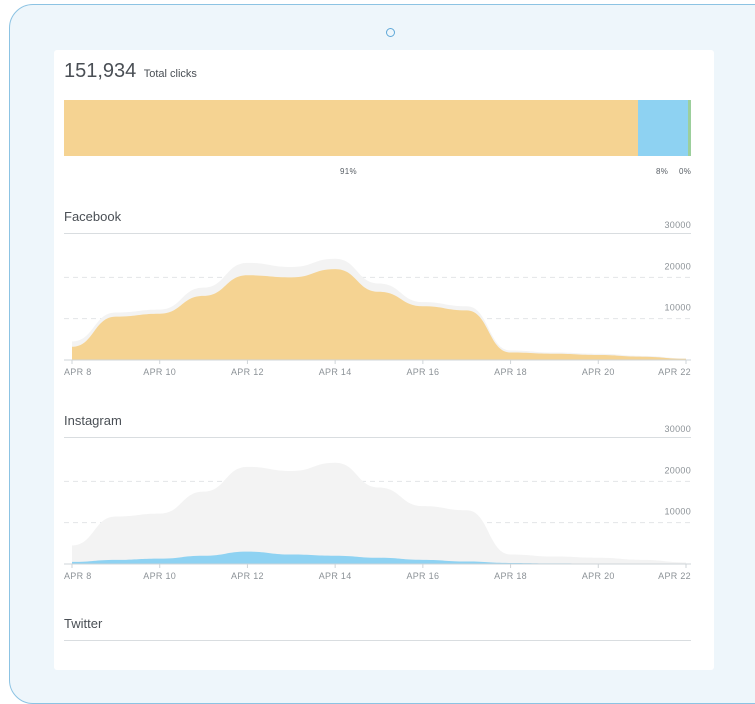 The width and height of the screenshot is (755, 704). I want to click on camera-icon, so click(390, 32).